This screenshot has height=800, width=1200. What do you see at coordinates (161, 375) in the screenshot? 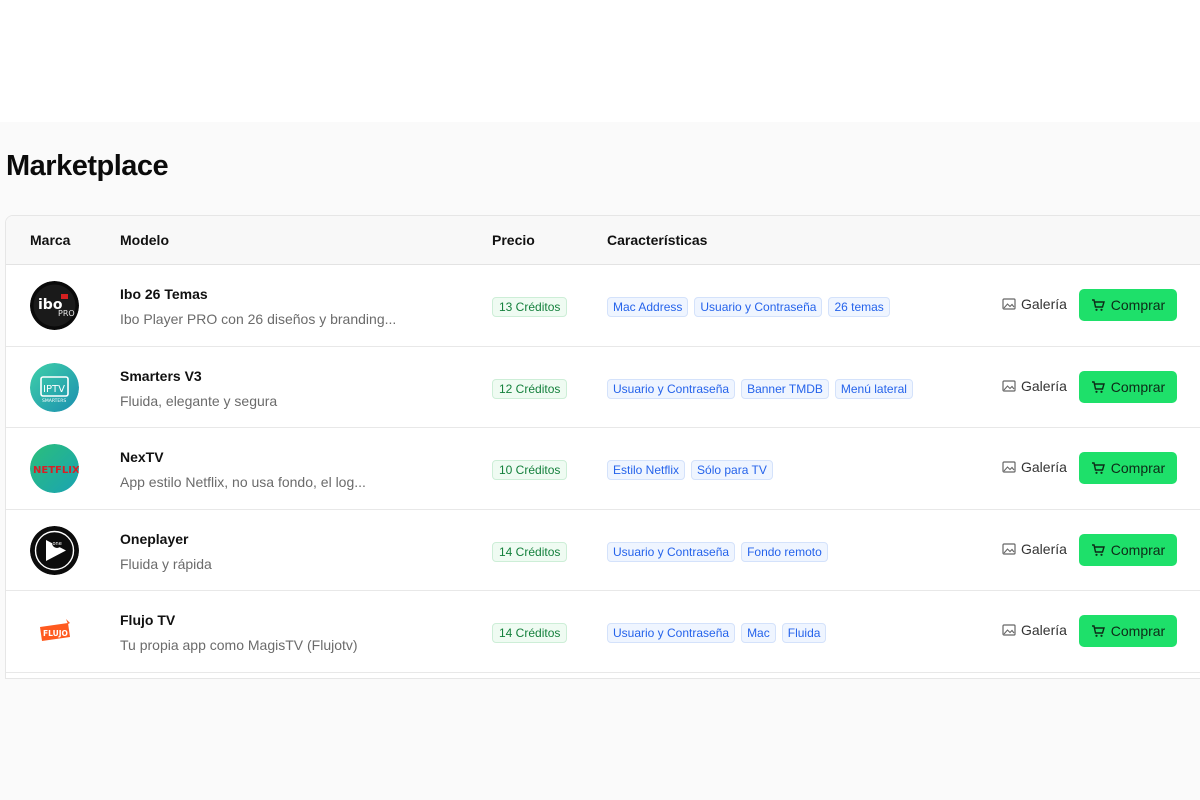
I see `model-name: Smarters V3` at bounding box center [161, 375].